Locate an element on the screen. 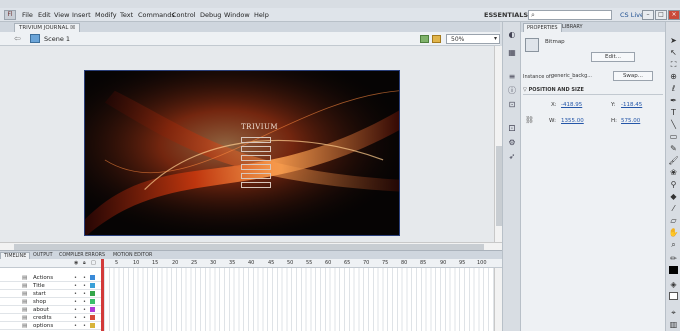 Image resolution: width=680 pixels, height=331 pixels. constrain-link-icon: ⛓ is located at coordinates (529, 120).